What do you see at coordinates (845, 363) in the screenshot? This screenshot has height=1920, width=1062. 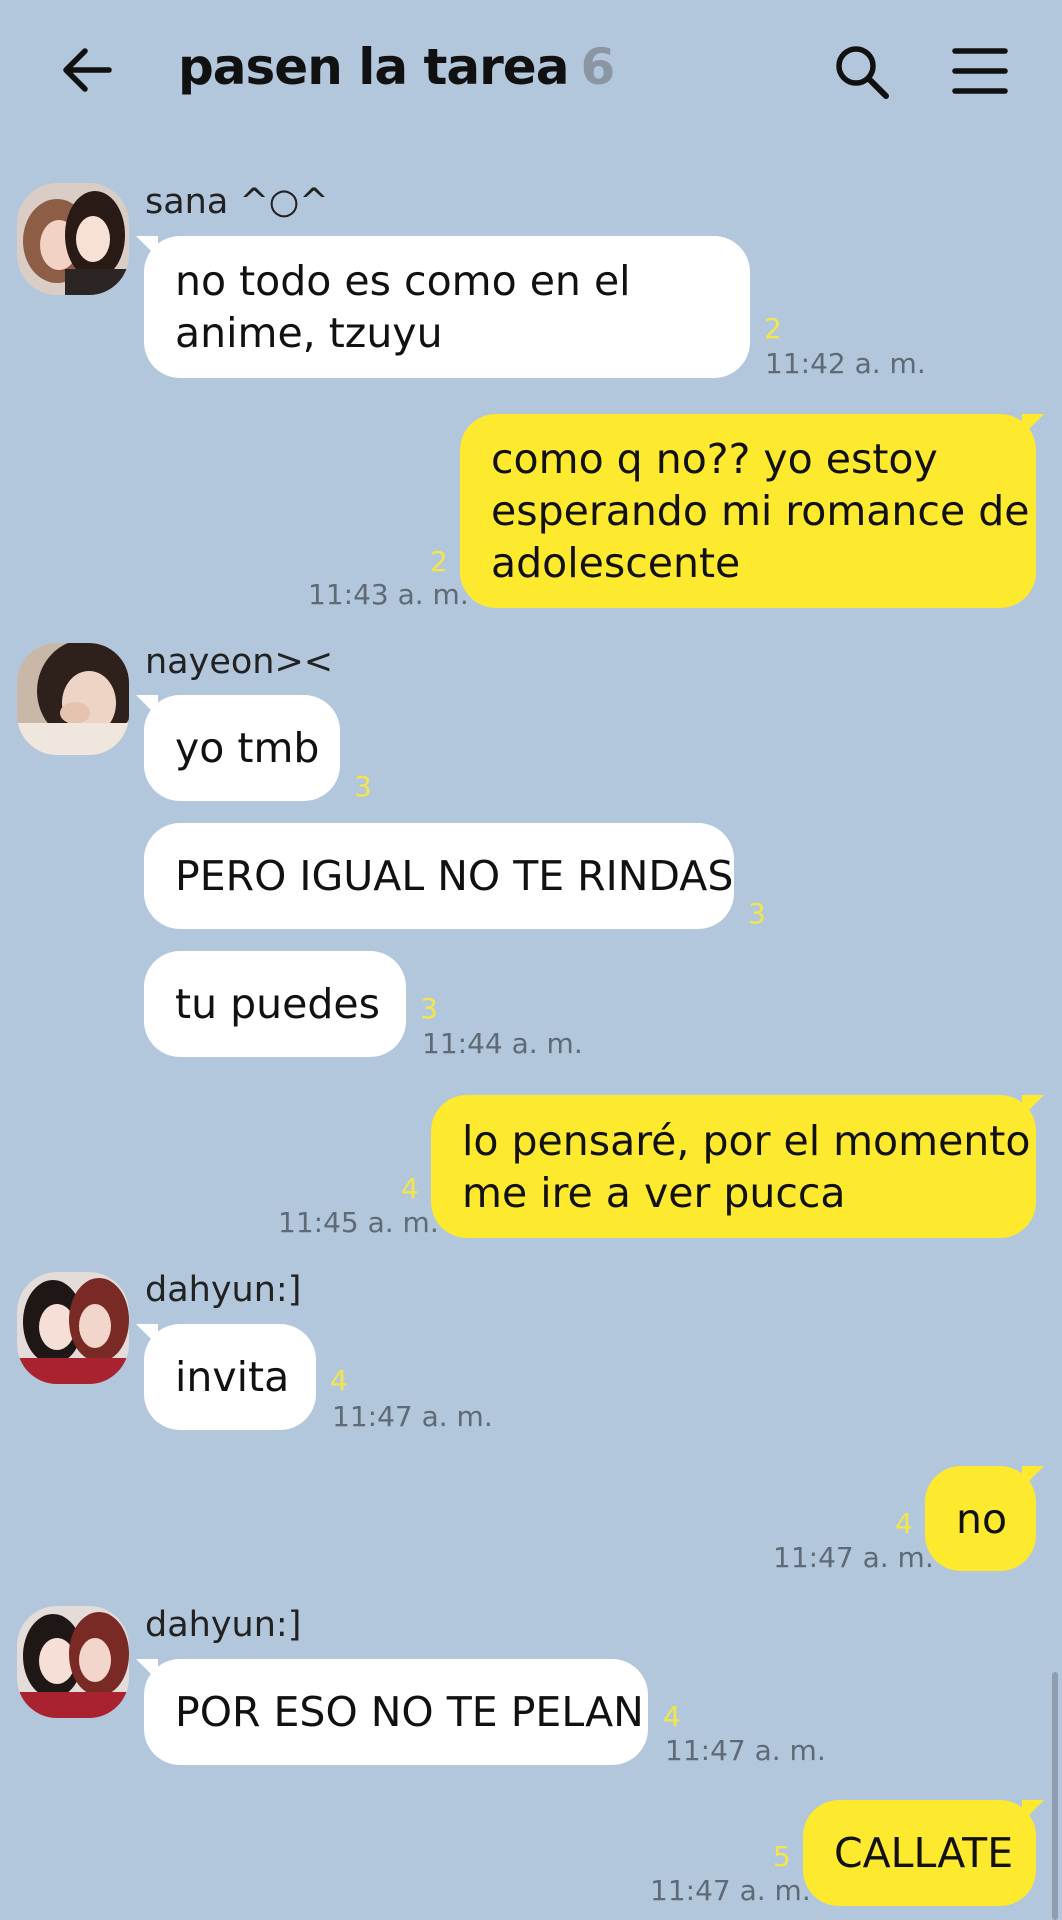 I see `message-timestamp: 11:42 a. m.` at bounding box center [845, 363].